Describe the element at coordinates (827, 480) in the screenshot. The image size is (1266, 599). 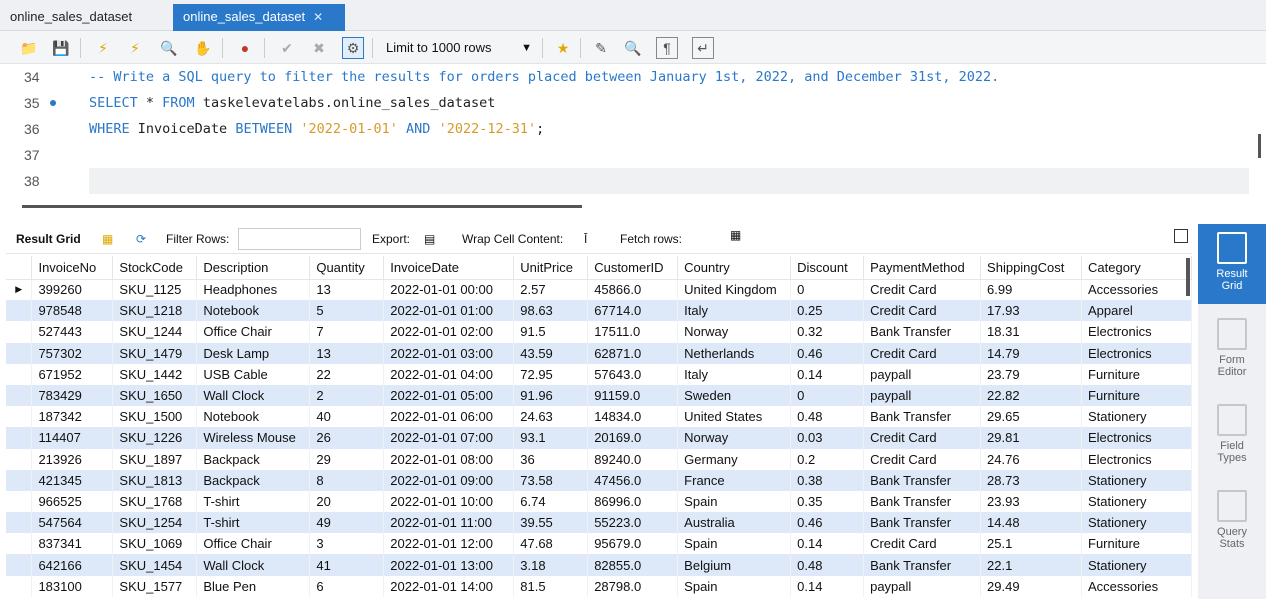
I see `grid-cell: 0.38` at that location.